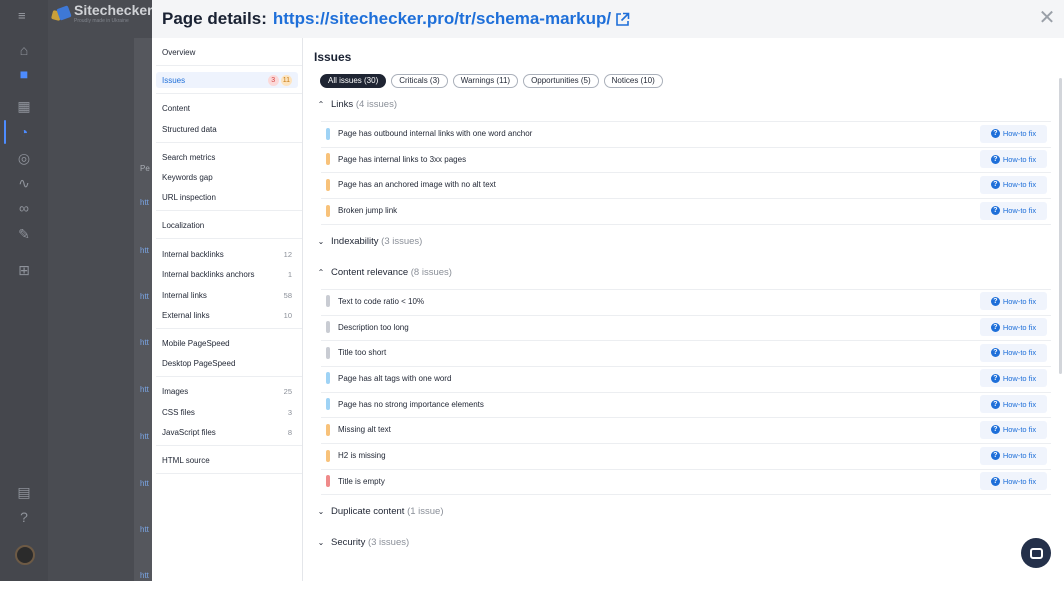 This screenshot has height=600, width=1064. I want to click on sidebar-item-structured-data: Structured data, so click(227, 129).